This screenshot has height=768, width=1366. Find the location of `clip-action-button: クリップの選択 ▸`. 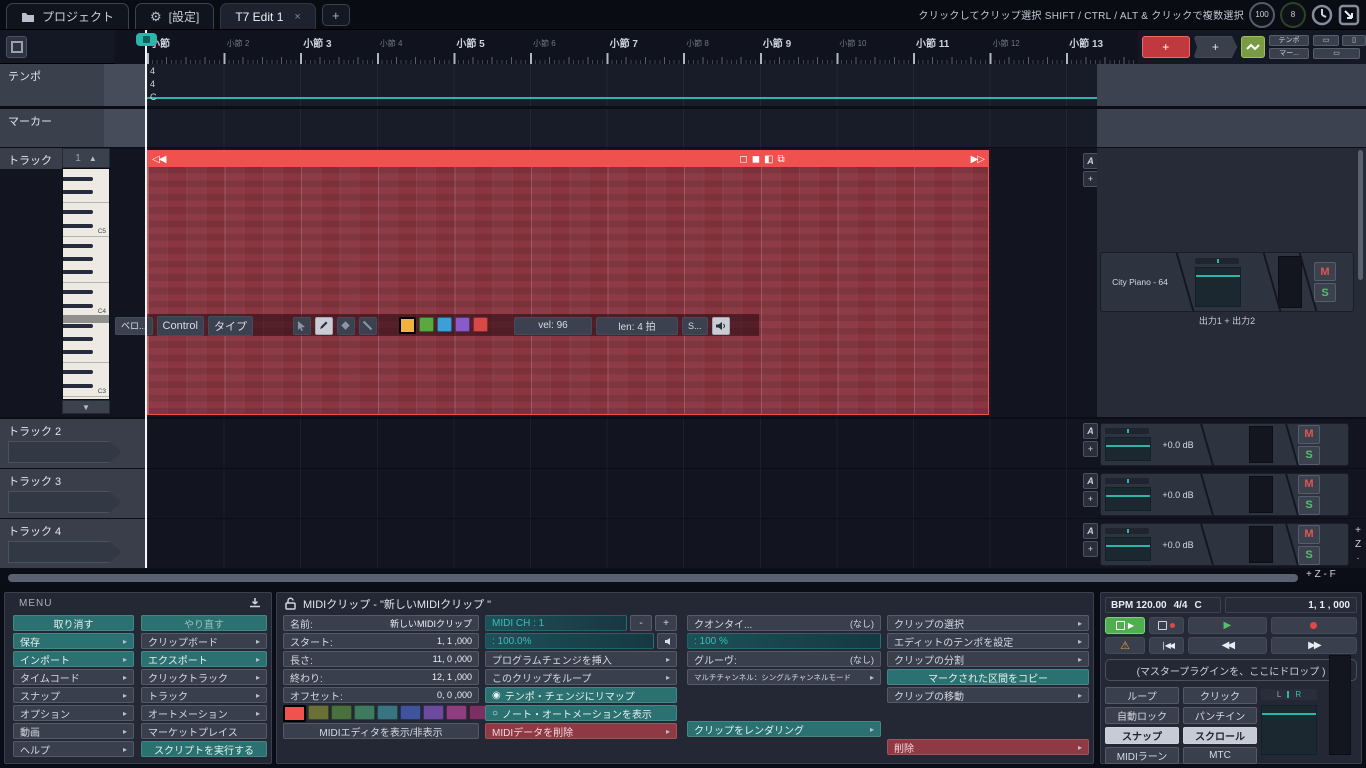

clip-action-button: クリップの選択 ▸ is located at coordinates (988, 623).